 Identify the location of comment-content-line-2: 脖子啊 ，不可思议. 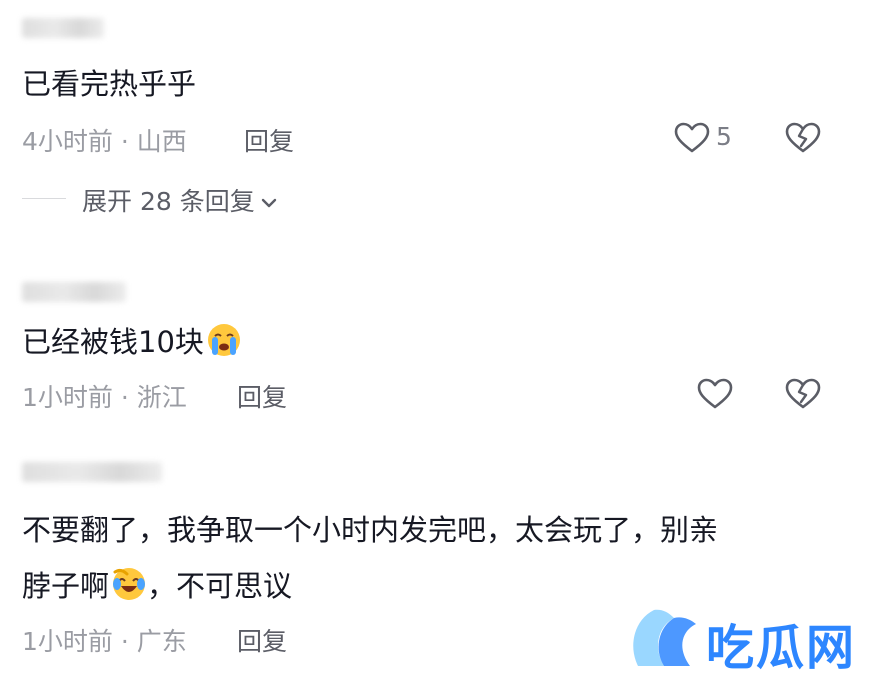
(157, 585).